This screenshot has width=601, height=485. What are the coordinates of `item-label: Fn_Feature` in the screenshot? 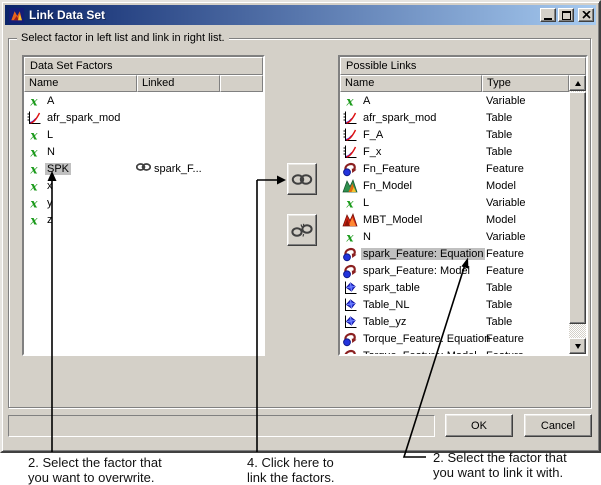 It's located at (391, 168).